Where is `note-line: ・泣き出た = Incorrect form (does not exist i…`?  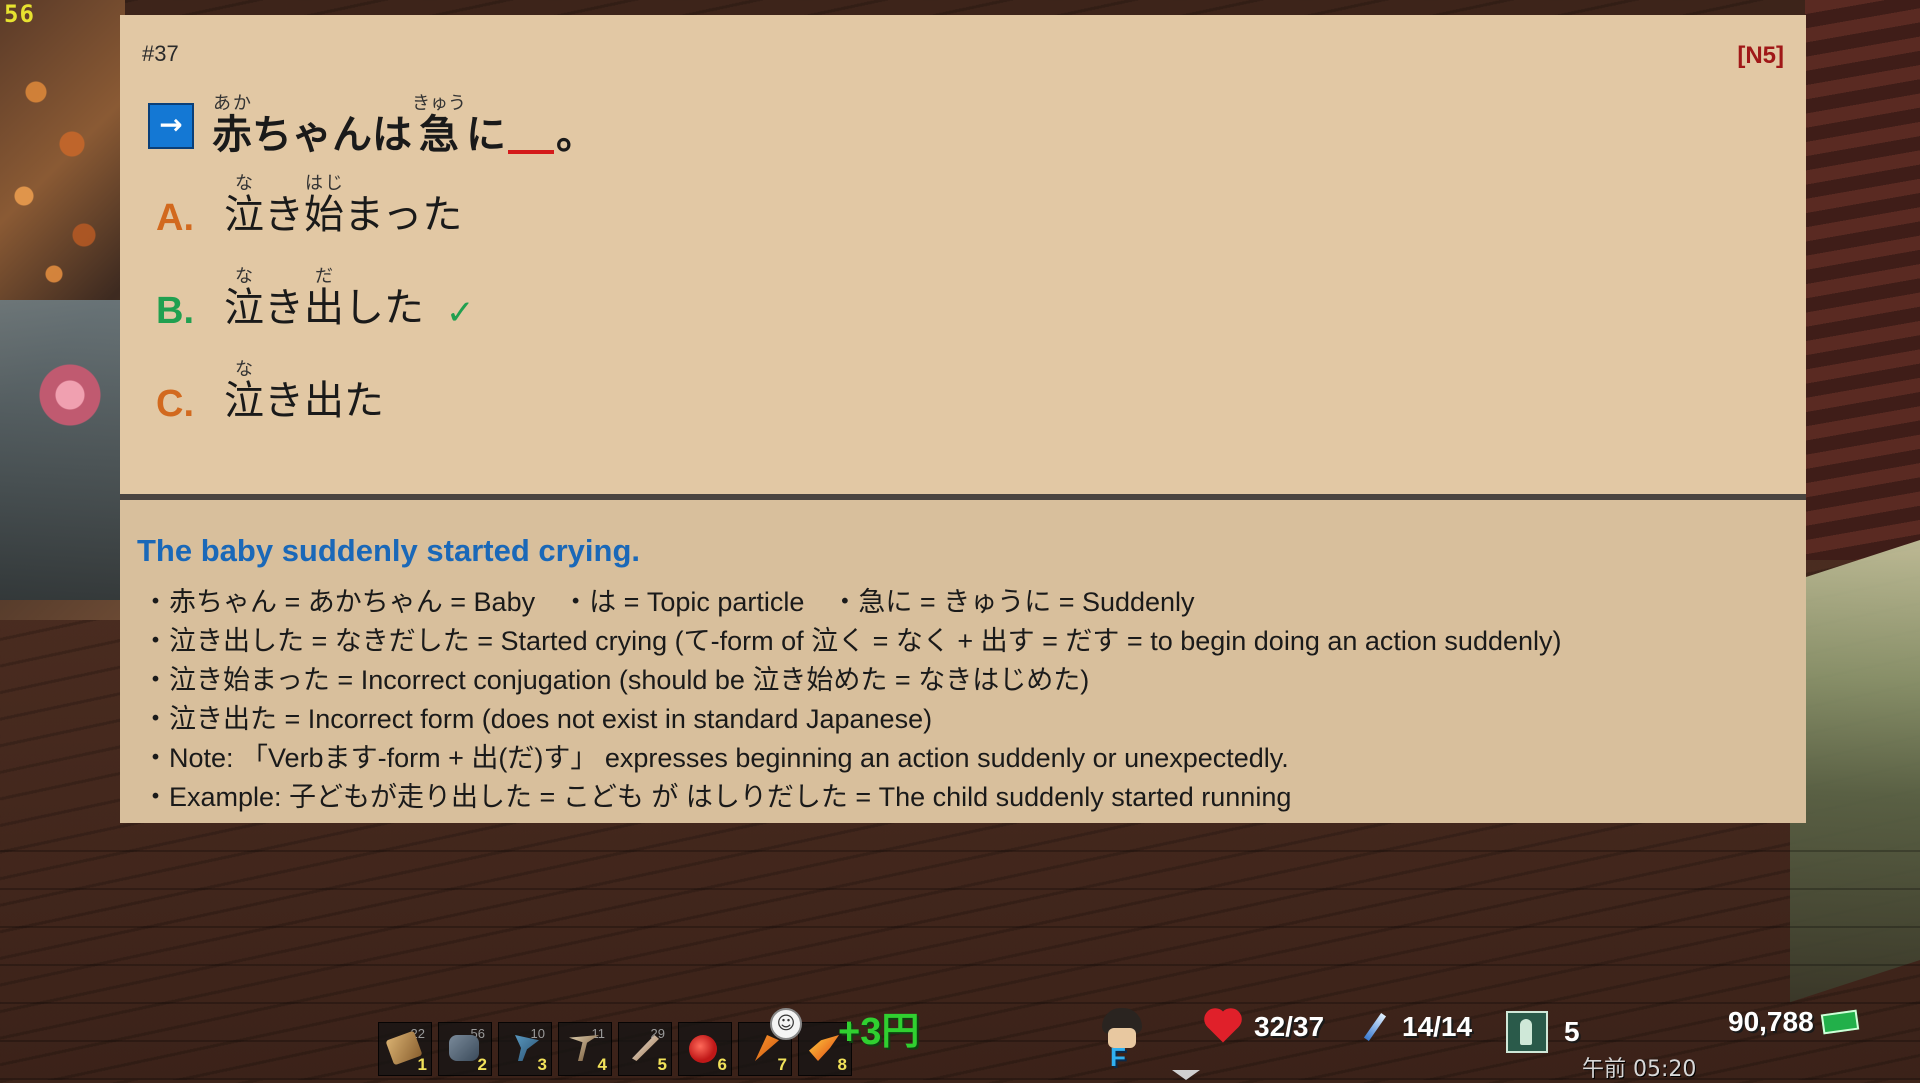
note-line: ・泣き出た = Incorrect form (does not exist i… is located at coordinates (537, 719).